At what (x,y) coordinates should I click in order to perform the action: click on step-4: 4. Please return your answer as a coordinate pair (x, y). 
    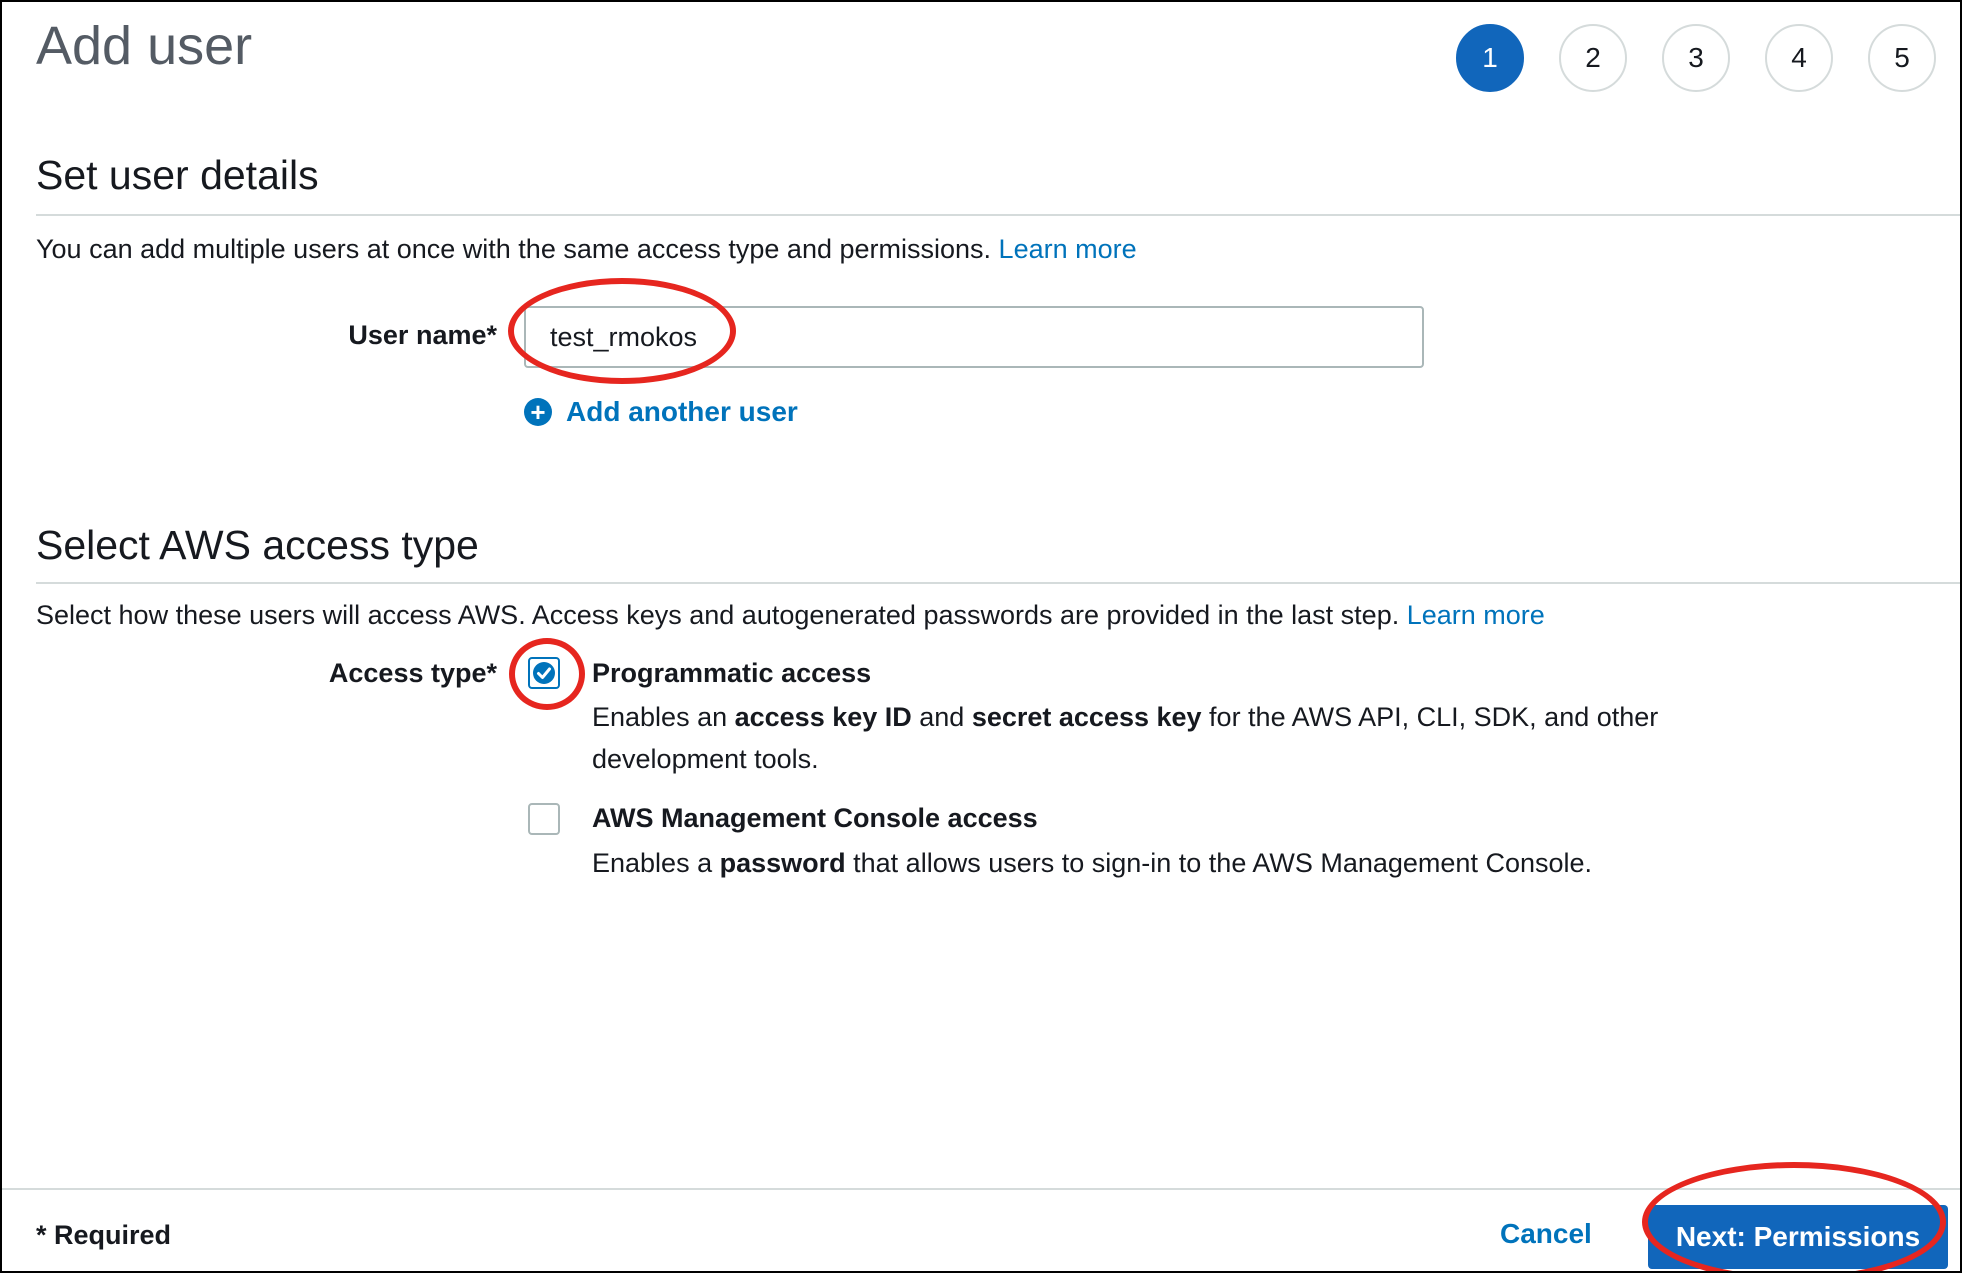
    Looking at the image, I should click on (1799, 58).